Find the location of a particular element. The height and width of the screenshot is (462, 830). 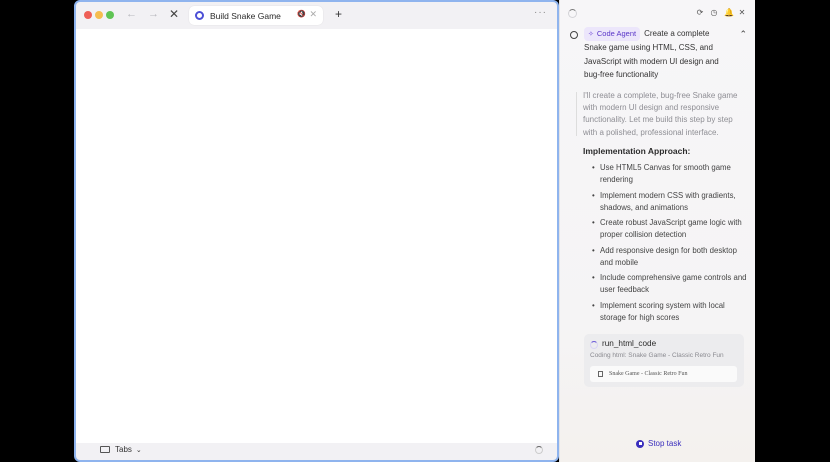

forward-arrow-icon: → is located at coordinates (153, 14).